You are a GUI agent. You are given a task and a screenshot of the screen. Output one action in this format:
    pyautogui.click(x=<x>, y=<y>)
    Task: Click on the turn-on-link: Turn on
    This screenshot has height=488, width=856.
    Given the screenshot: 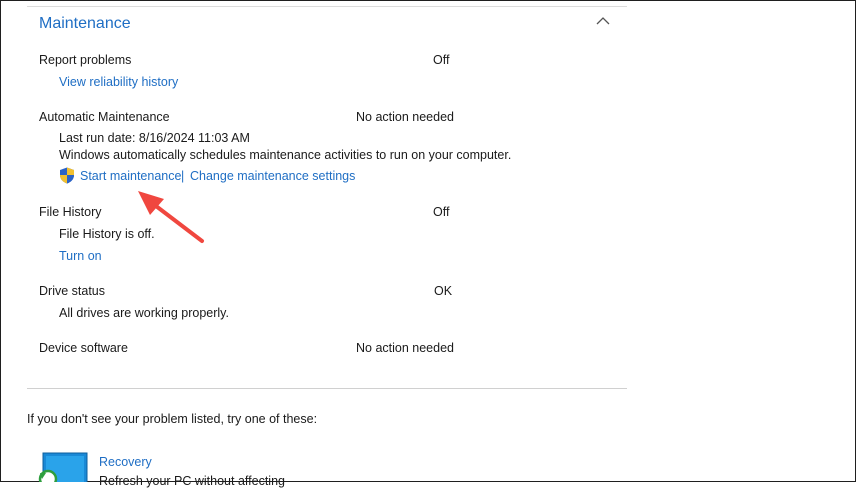 What is the action you would take?
    pyautogui.click(x=80, y=256)
    